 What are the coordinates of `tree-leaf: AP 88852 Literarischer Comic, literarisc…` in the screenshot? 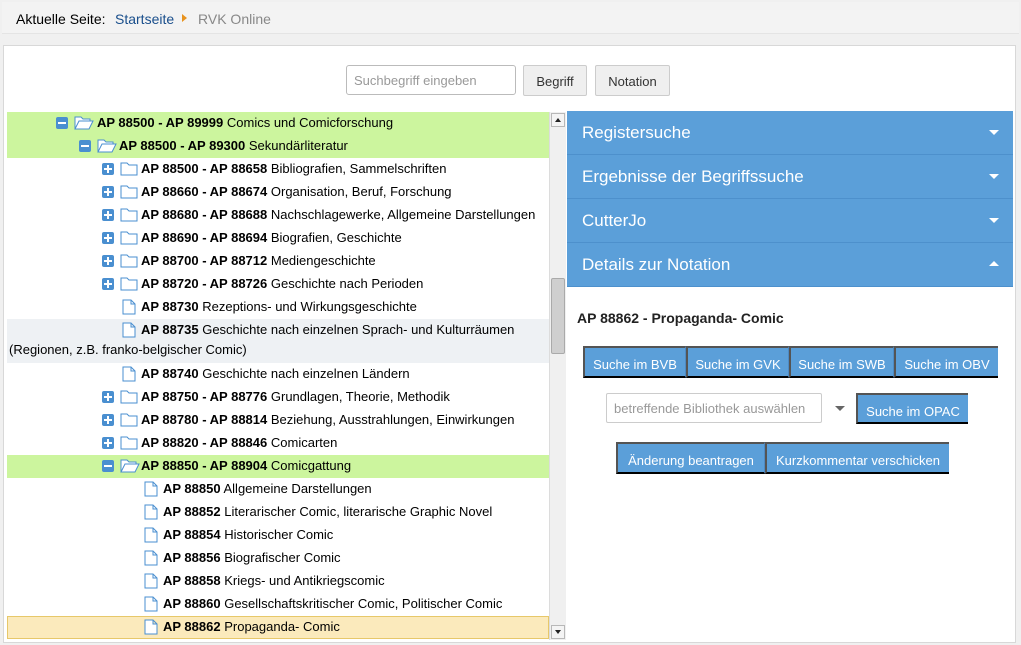 It's located at (278, 512).